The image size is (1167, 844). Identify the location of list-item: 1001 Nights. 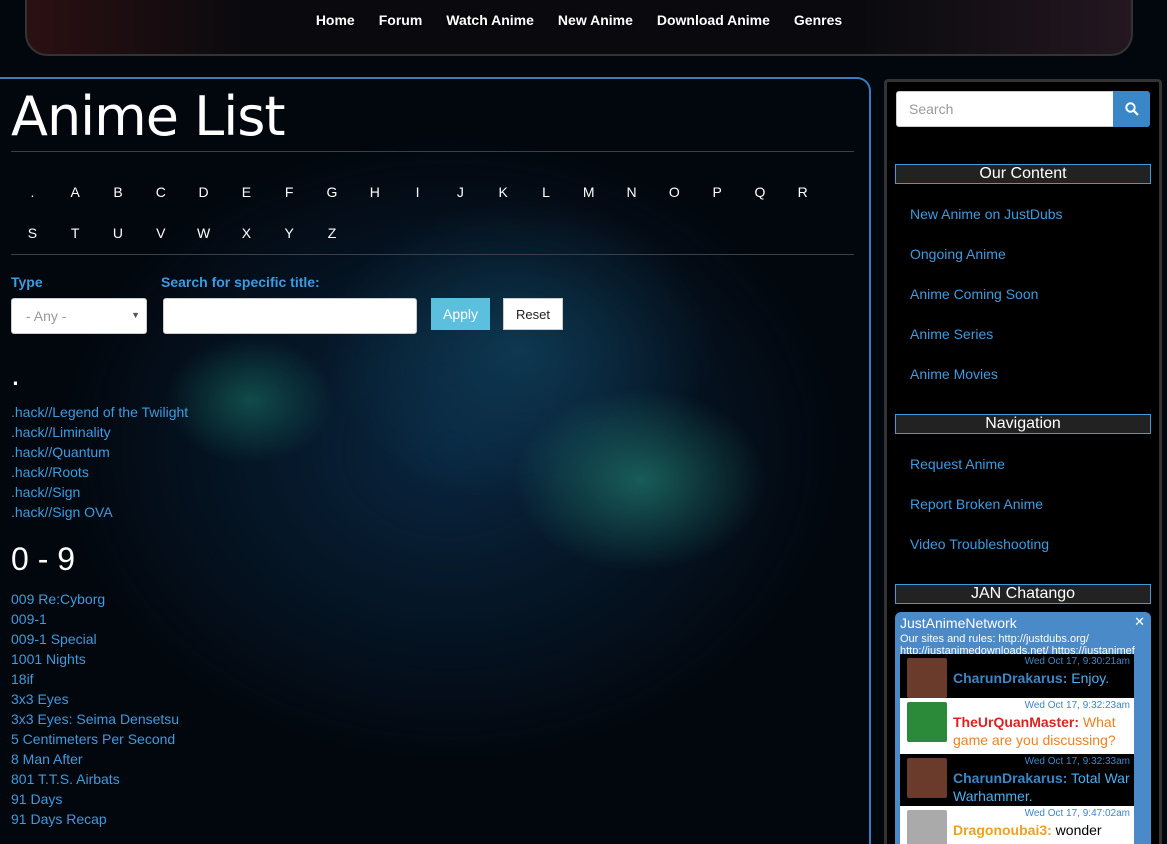
(95, 659).